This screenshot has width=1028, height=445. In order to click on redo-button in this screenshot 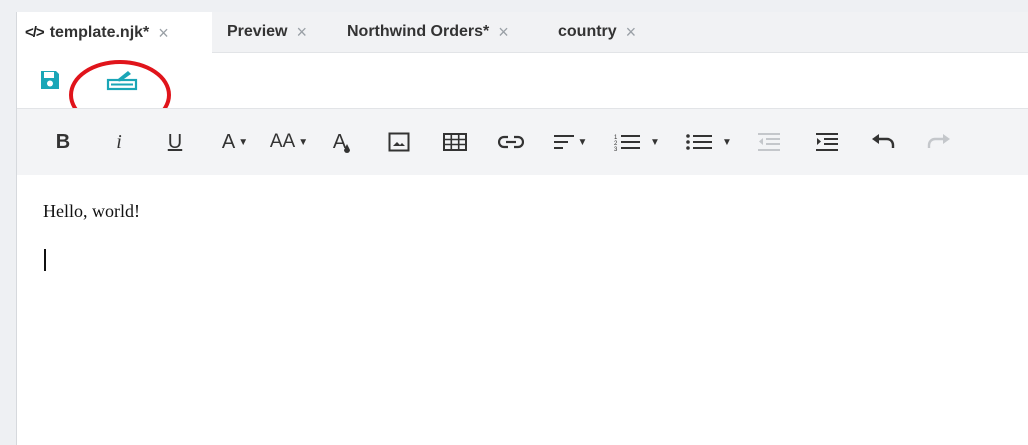, I will do `click(939, 142)`.